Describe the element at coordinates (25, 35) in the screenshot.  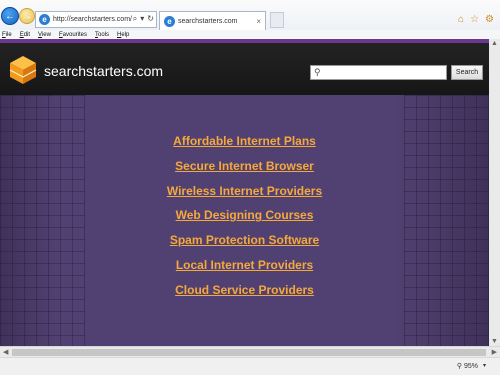
I see `menu-edit: Edit` at that location.